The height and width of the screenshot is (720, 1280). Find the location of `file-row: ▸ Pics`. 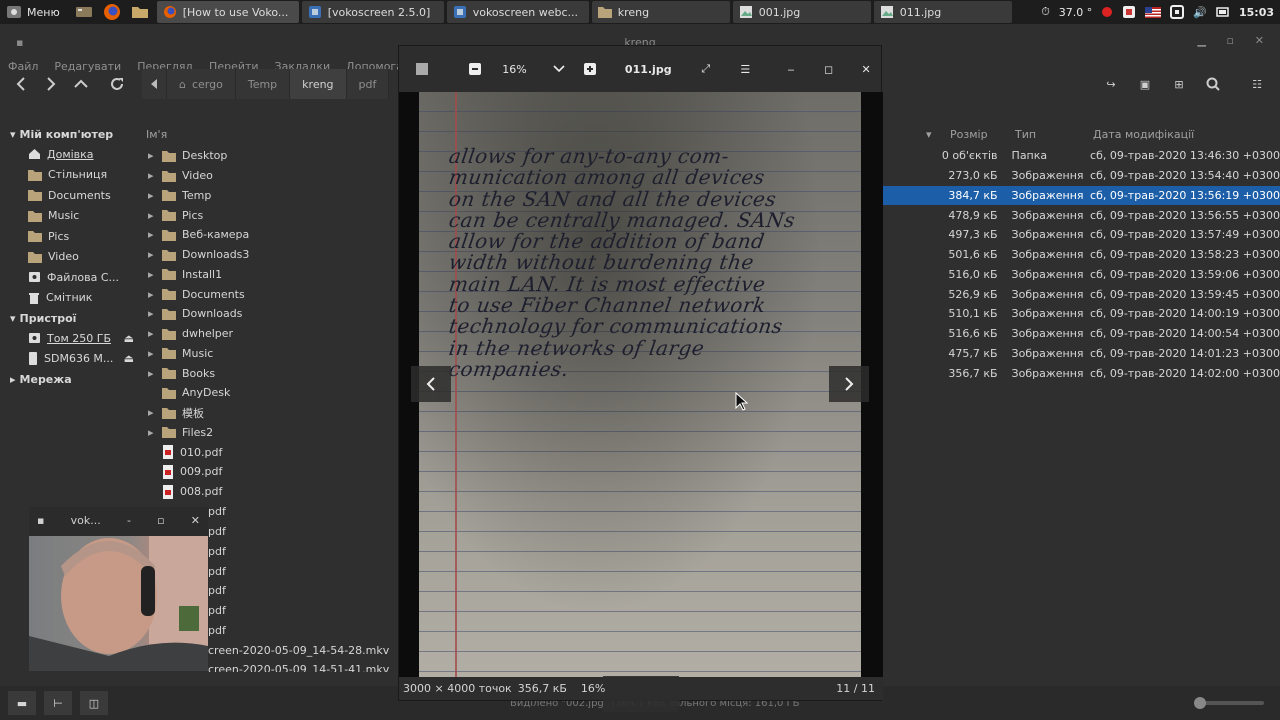

file-row: ▸ Pics is located at coordinates (270, 215).